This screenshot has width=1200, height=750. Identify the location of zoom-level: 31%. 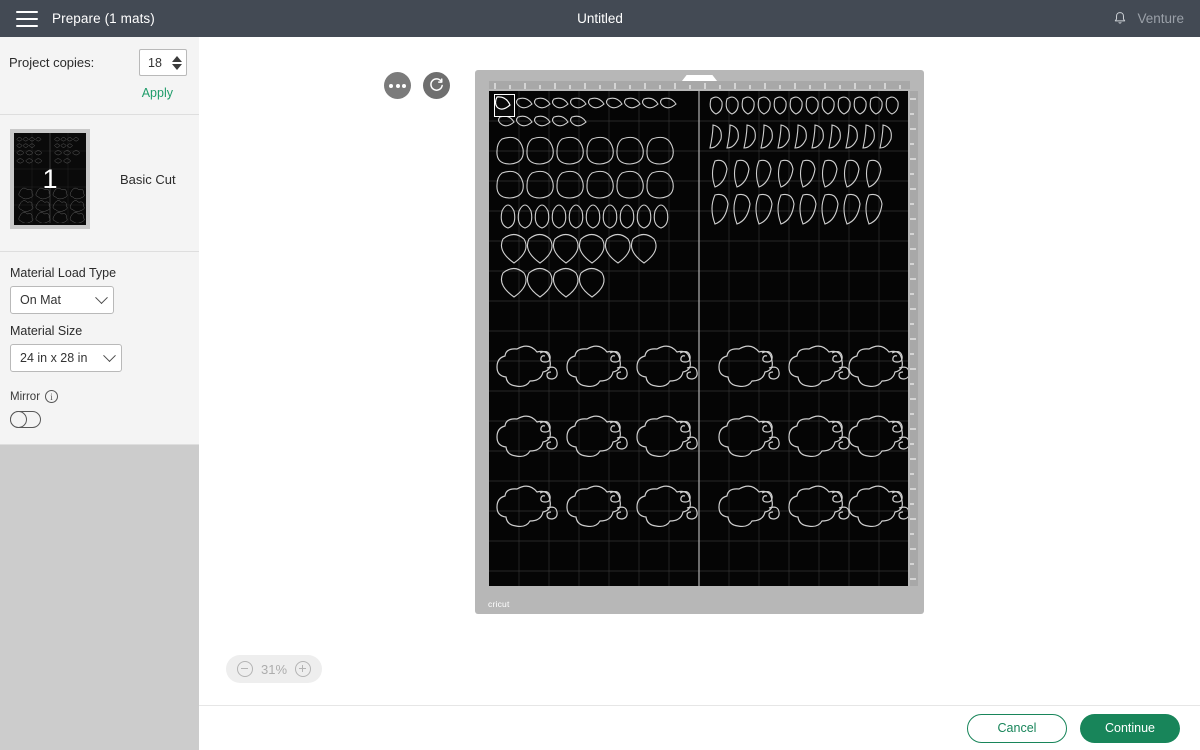
(274, 669).